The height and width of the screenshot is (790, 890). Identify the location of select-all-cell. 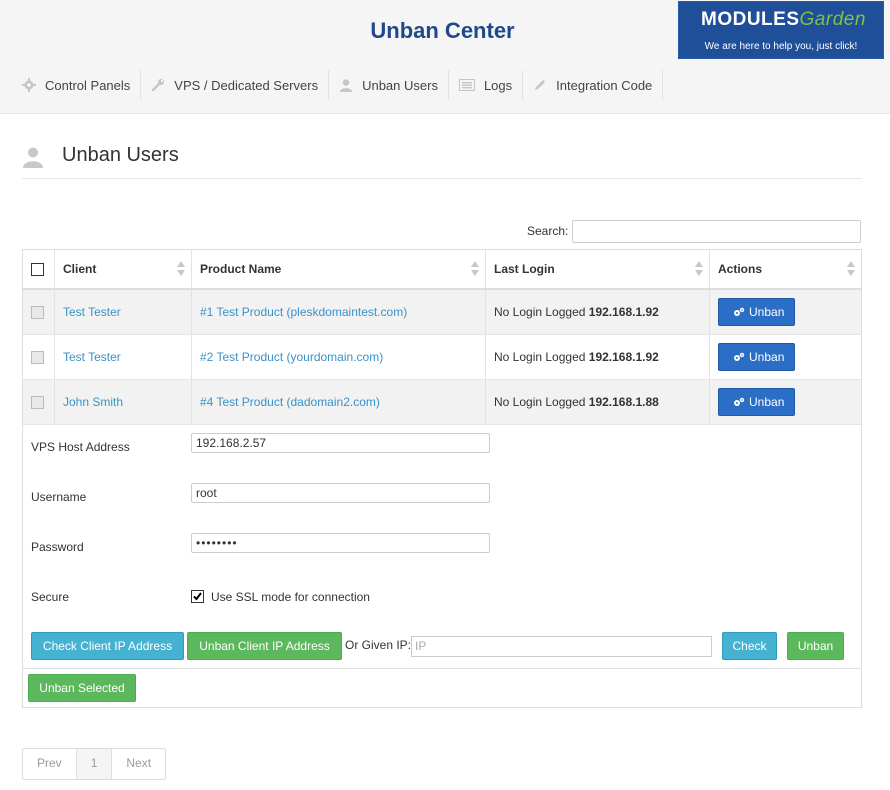
(39, 270).